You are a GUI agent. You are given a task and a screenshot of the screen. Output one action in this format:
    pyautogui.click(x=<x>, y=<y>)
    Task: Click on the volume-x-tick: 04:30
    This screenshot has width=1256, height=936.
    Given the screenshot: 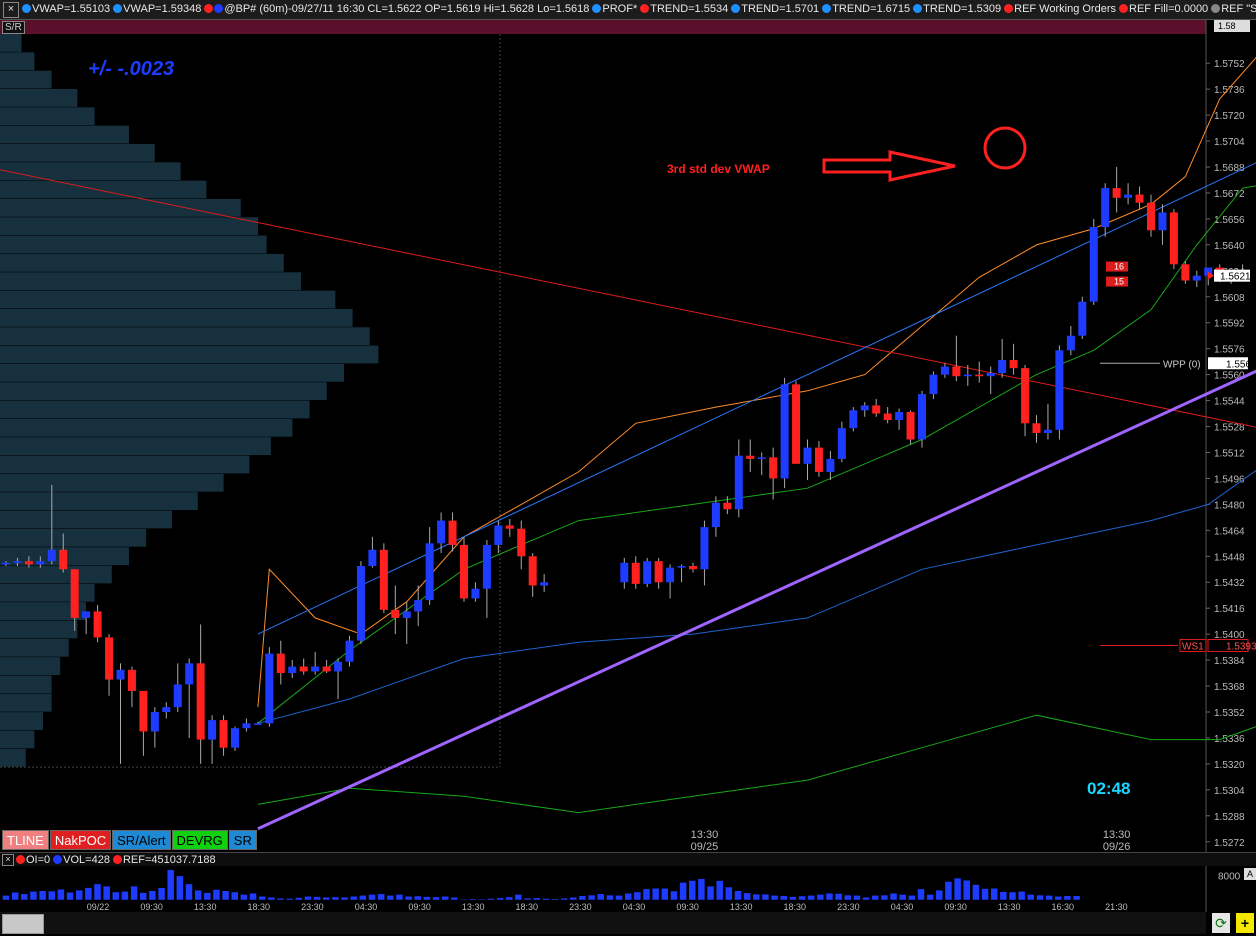 What is the action you would take?
    pyautogui.click(x=634, y=907)
    